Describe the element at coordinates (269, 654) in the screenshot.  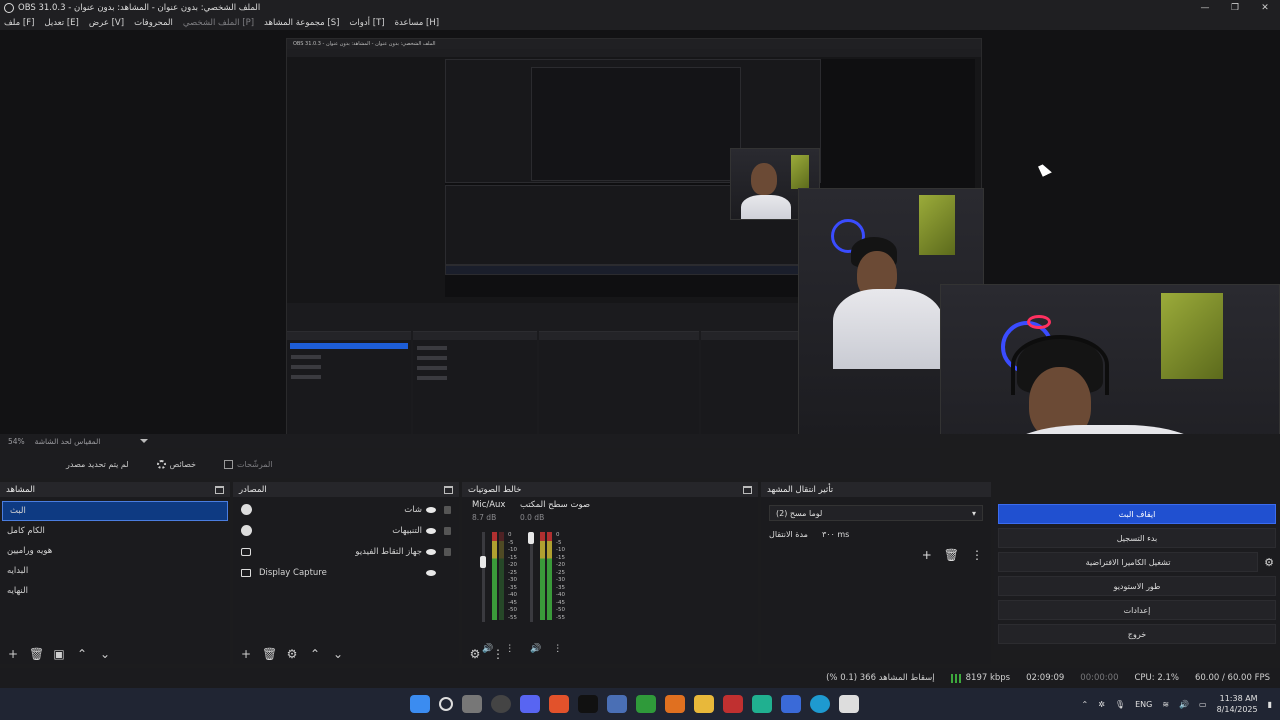
I see `remove-source-button: 🗑` at that location.